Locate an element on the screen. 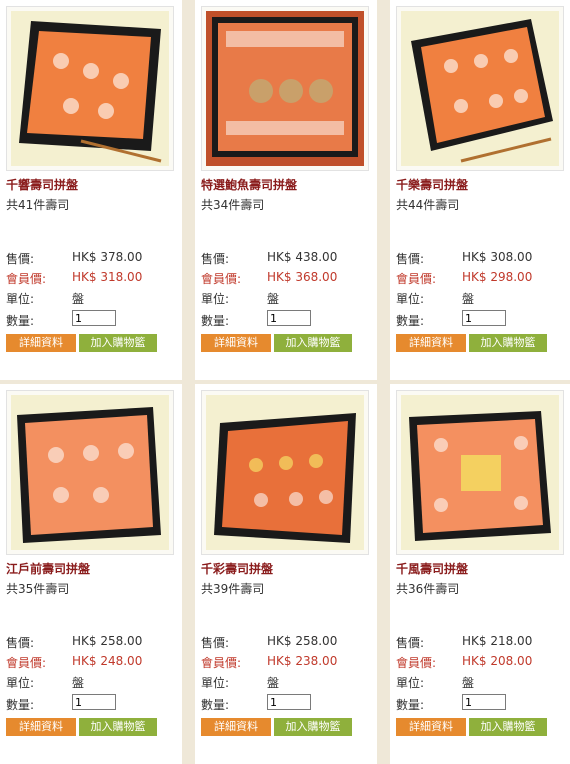 The image size is (570, 764). product-count: 共36件壽司 is located at coordinates (428, 589).